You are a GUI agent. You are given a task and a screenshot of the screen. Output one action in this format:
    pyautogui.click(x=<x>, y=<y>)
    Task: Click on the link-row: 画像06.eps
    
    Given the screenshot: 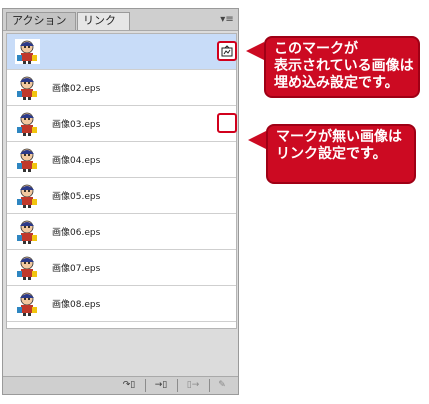 What is the action you would take?
    pyautogui.click(x=121, y=232)
    